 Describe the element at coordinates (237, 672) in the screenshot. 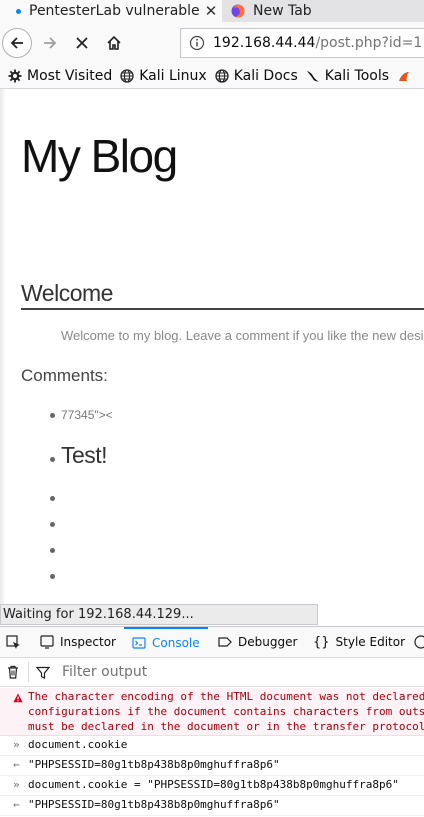

I see `filter-output-input` at that location.